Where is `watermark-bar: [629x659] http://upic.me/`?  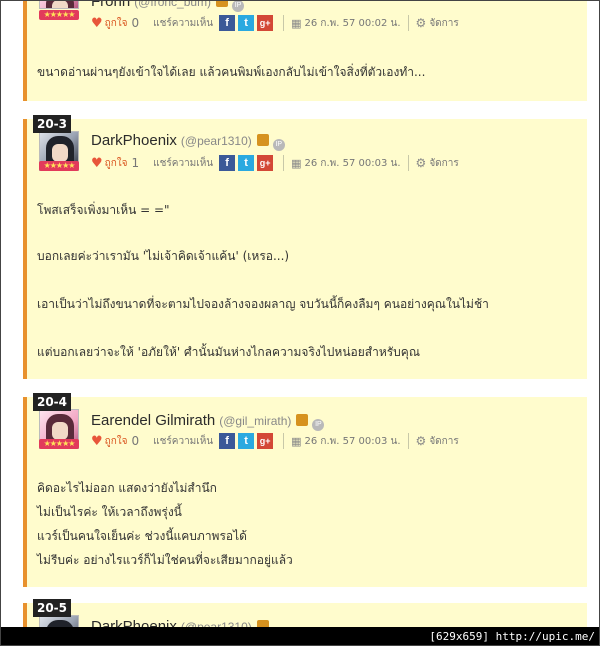 watermark-bar: [629x659] http://upic.me/ is located at coordinates (300, 636).